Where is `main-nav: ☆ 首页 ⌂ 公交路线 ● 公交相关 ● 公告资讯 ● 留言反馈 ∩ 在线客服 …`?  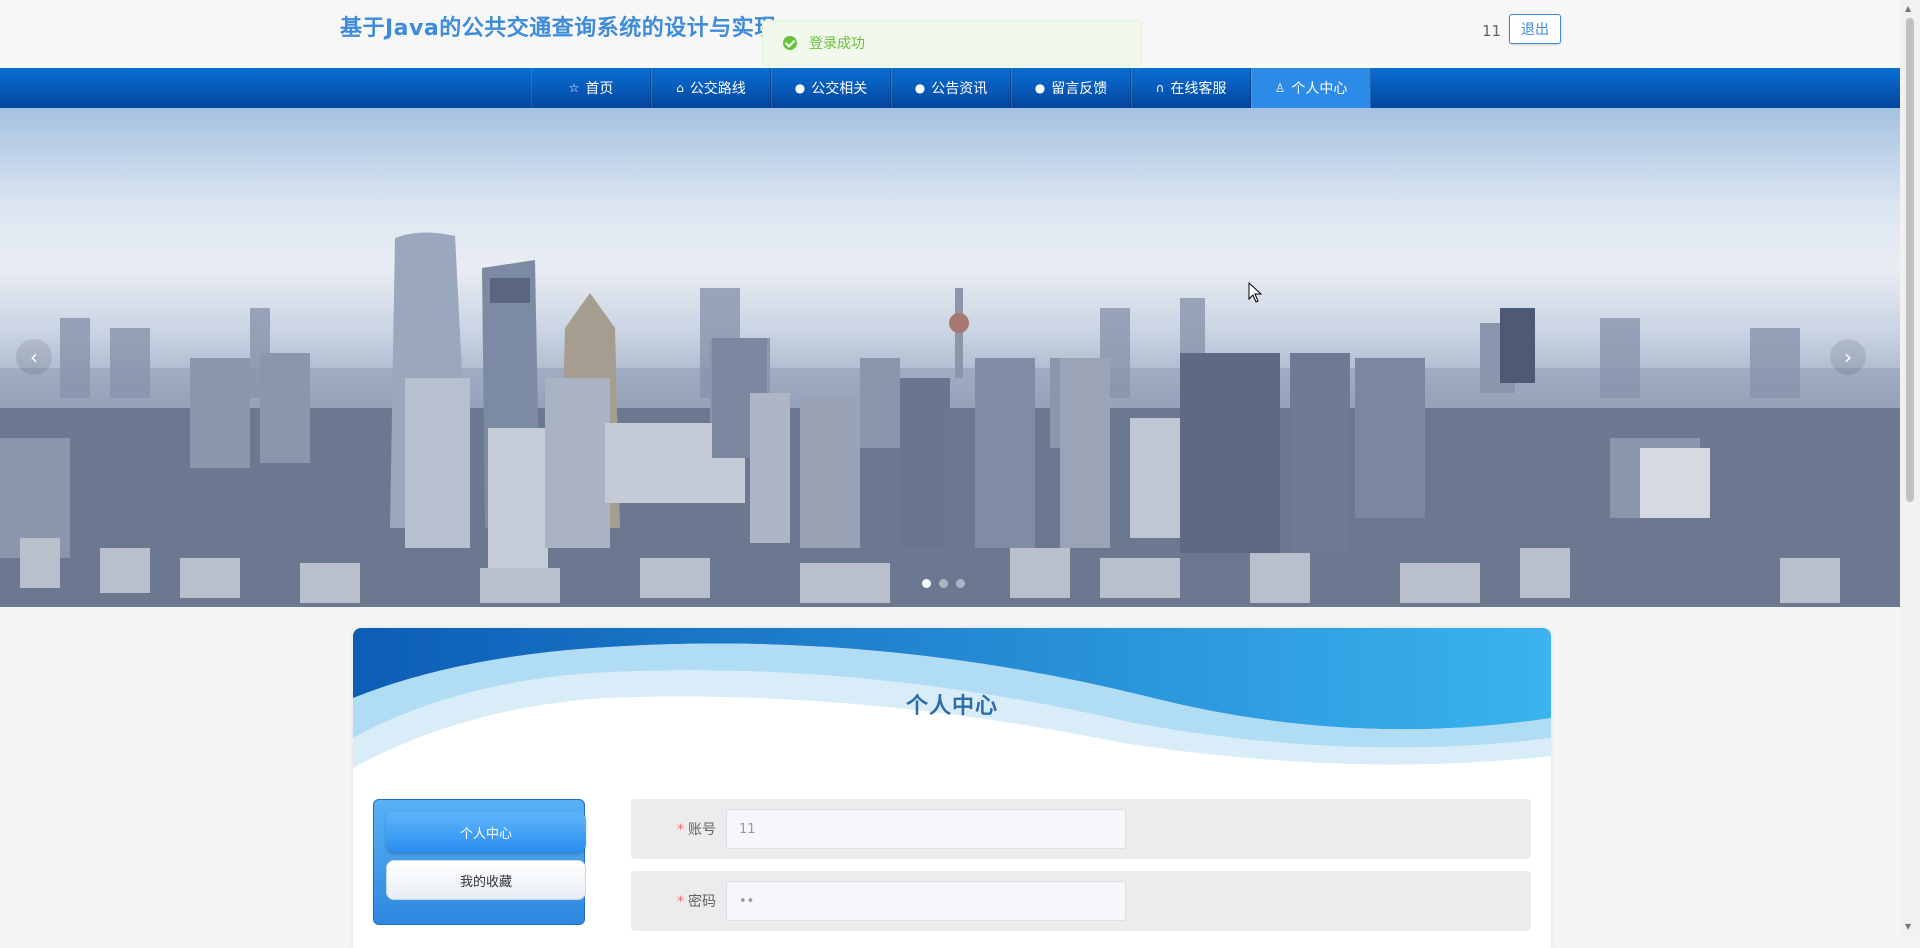 main-nav: ☆ 首页 ⌂ 公交路线 ● 公交相关 ● 公告资讯 ● 留言反馈 ∩ 在线客服 … is located at coordinates (950, 88).